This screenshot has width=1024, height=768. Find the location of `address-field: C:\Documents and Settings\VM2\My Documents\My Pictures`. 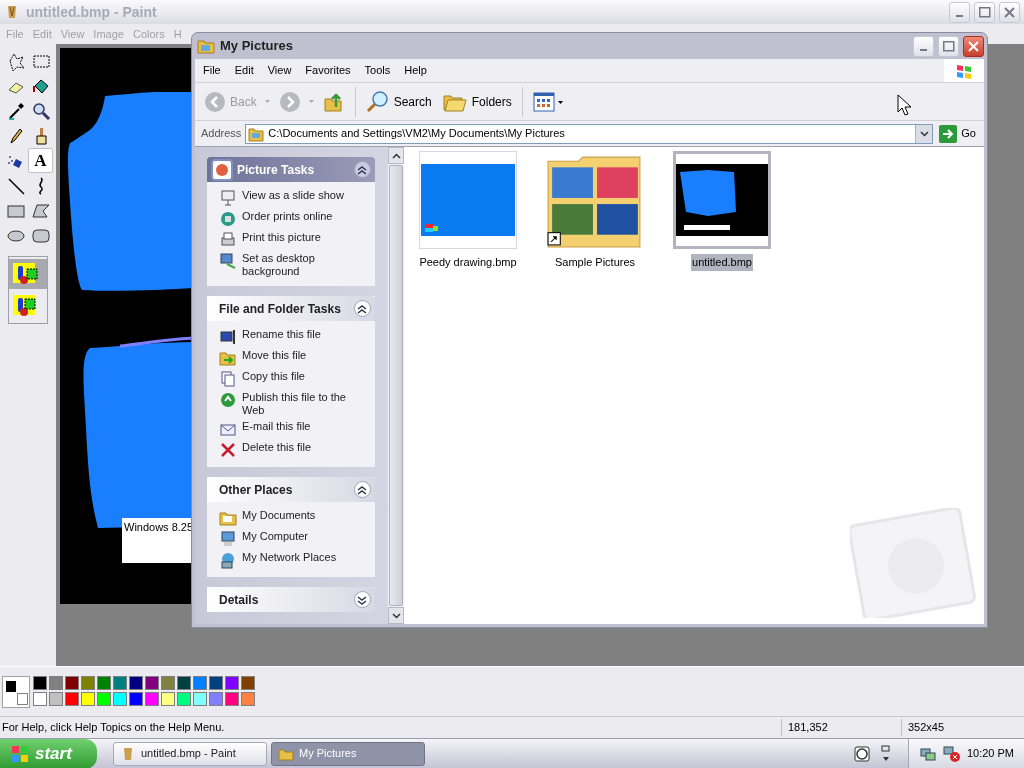

address-field: C:\Documents and Settings\VM2\My Documents\My Pictures is located at coordinates (589, 133).